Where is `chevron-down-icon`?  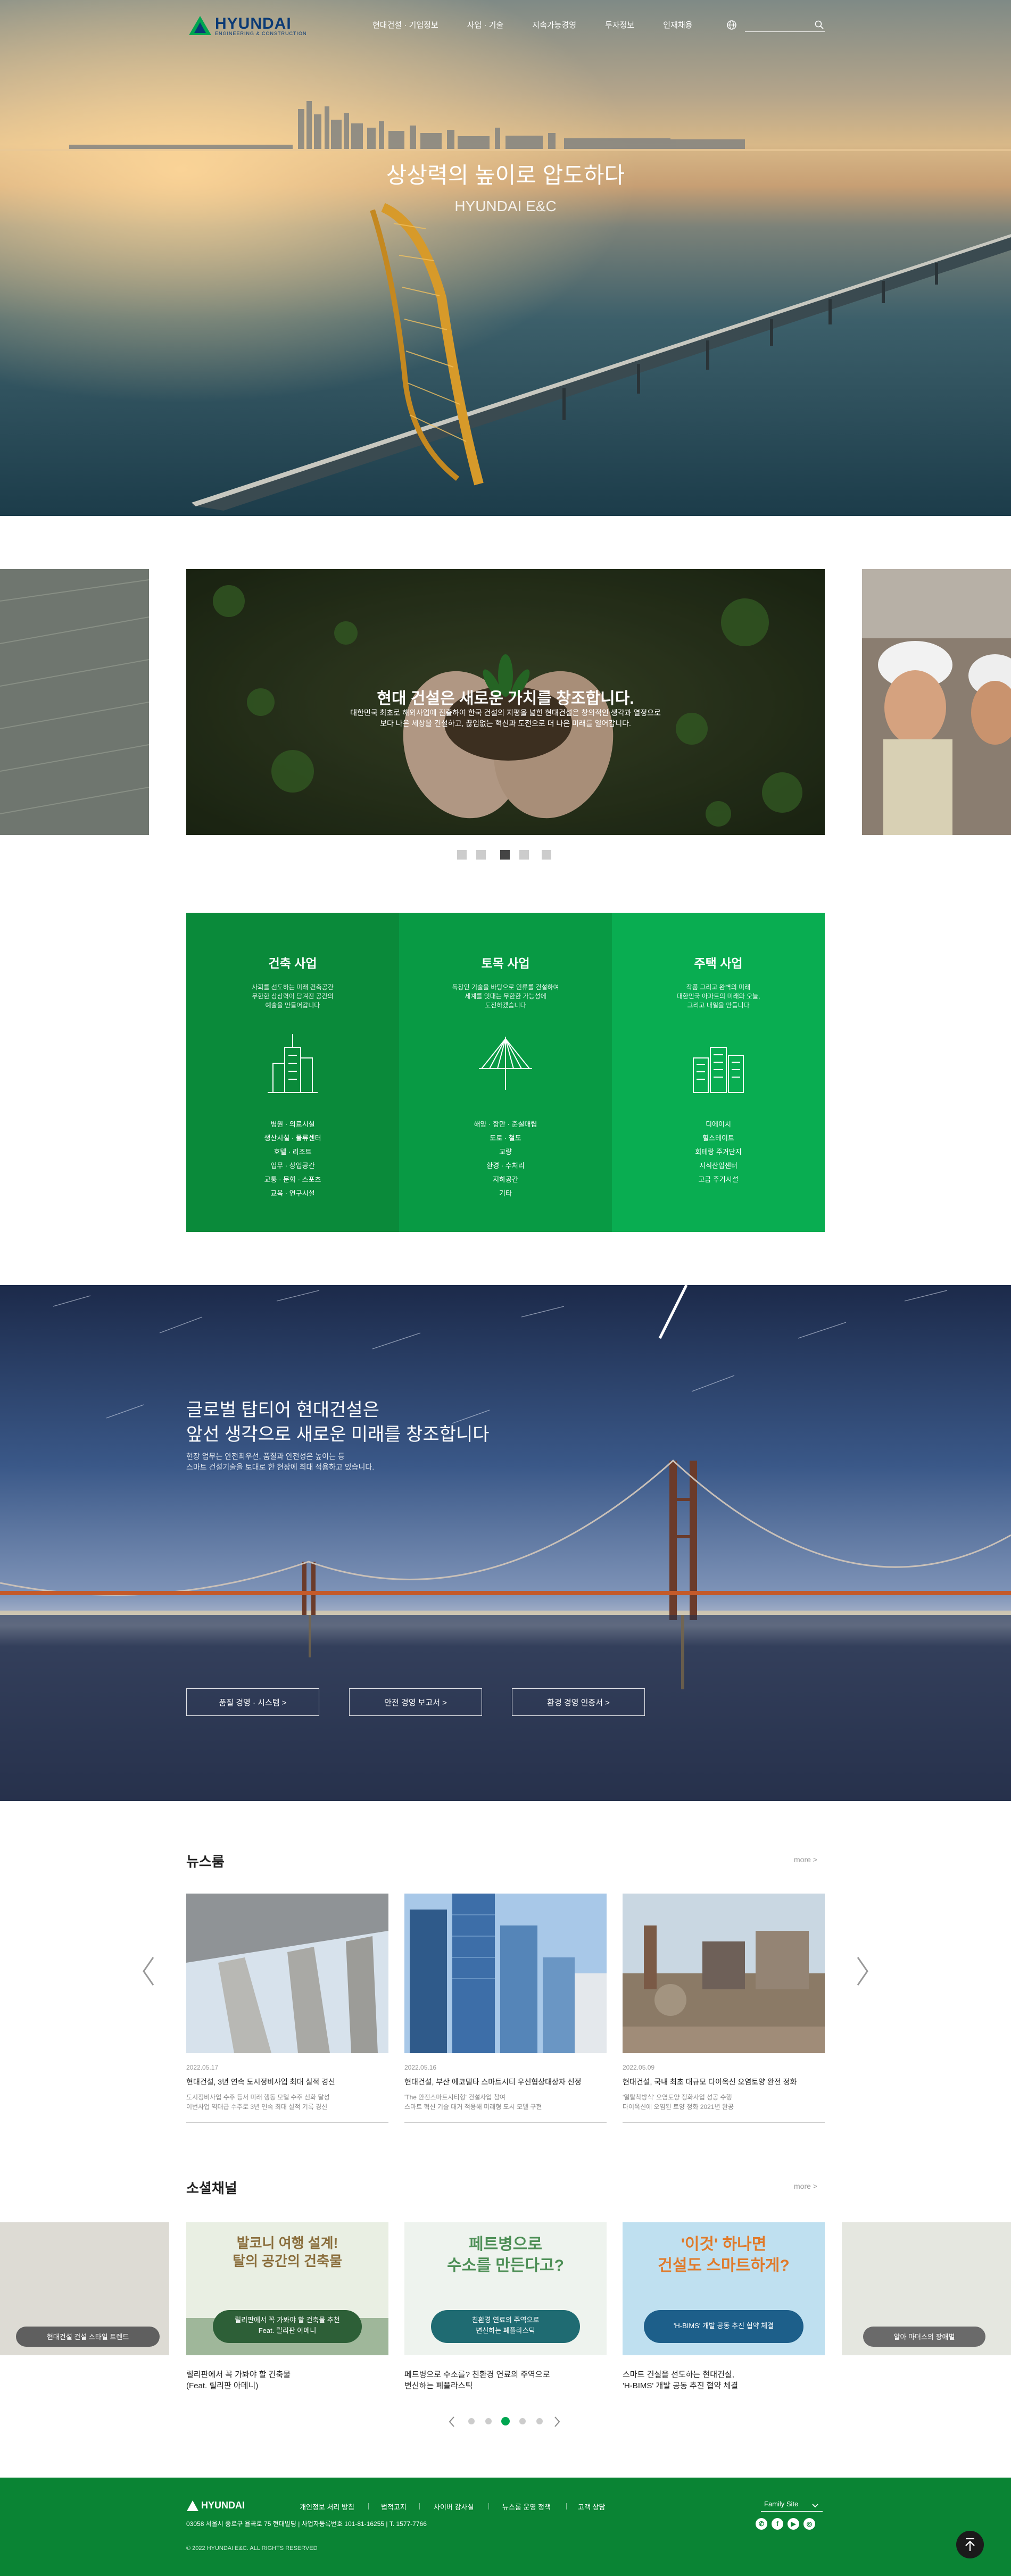 chevron-down-icon is located at coordinates (815, 2506).